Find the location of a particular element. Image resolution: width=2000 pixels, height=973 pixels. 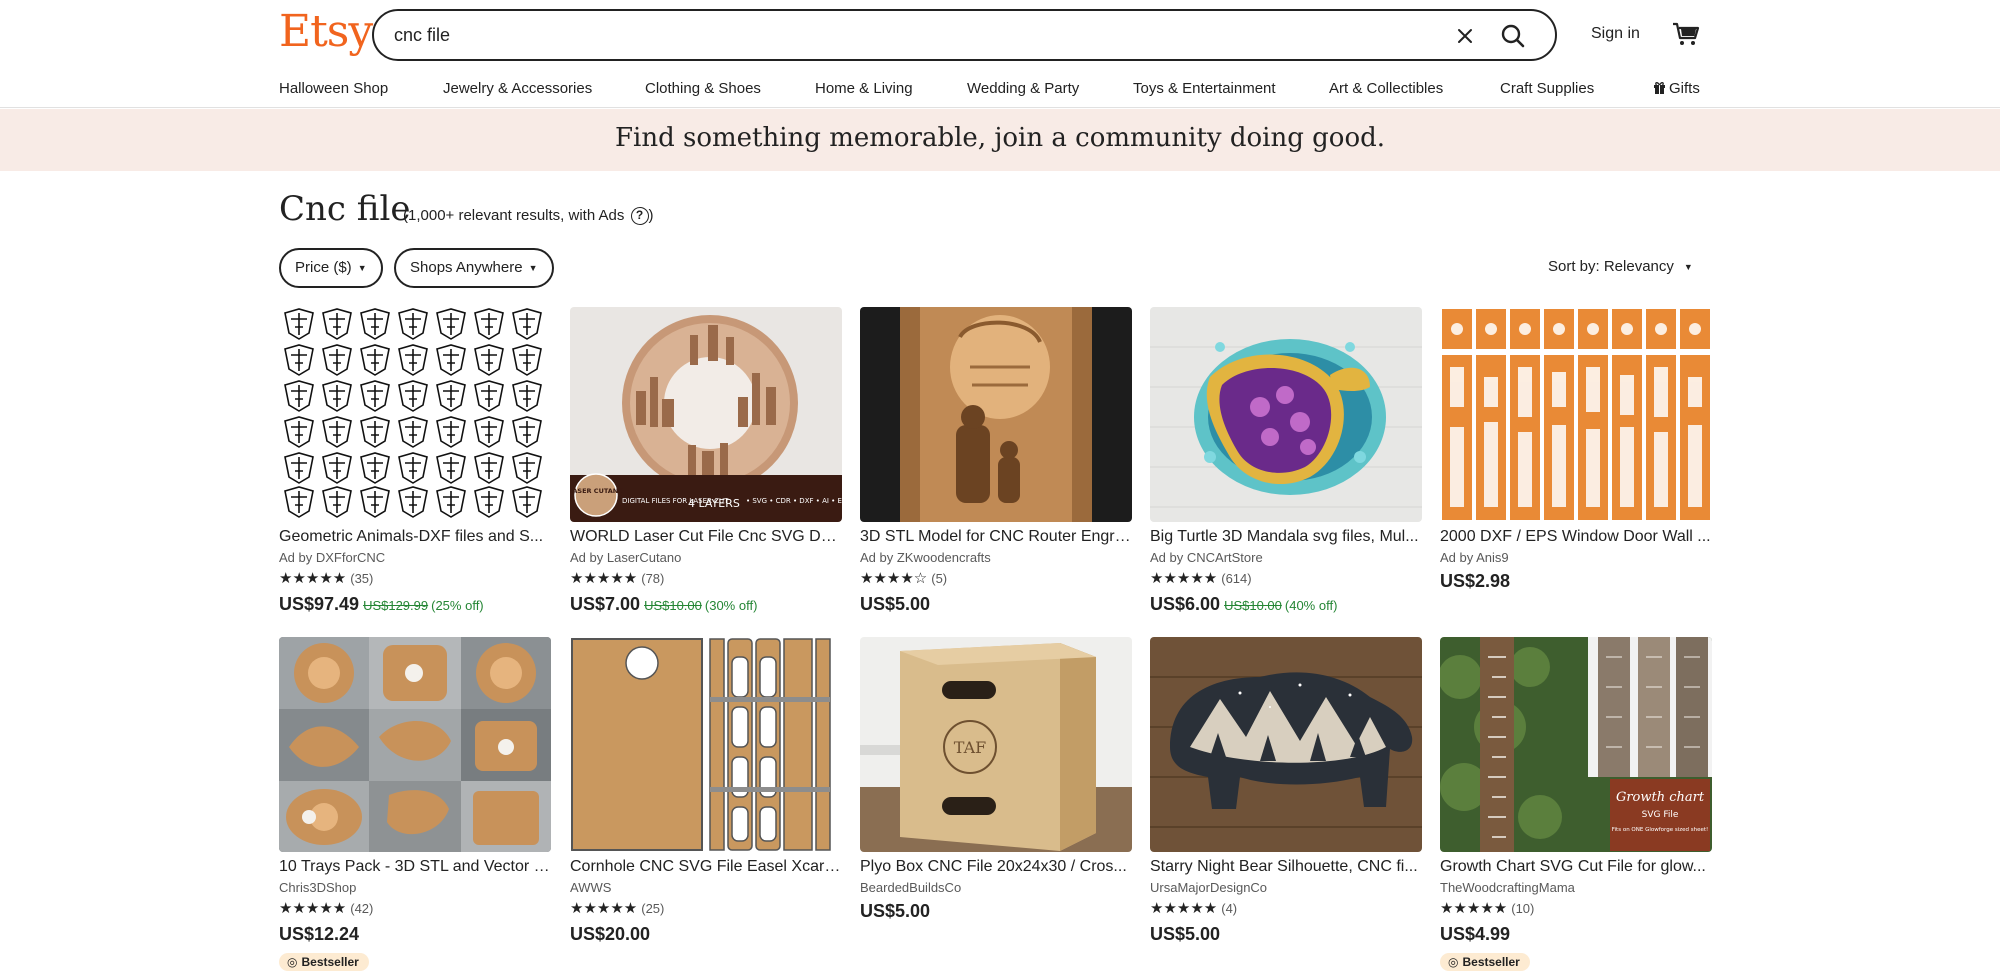

listing-price: US$5.00 is located at coordinates (1185, 934).